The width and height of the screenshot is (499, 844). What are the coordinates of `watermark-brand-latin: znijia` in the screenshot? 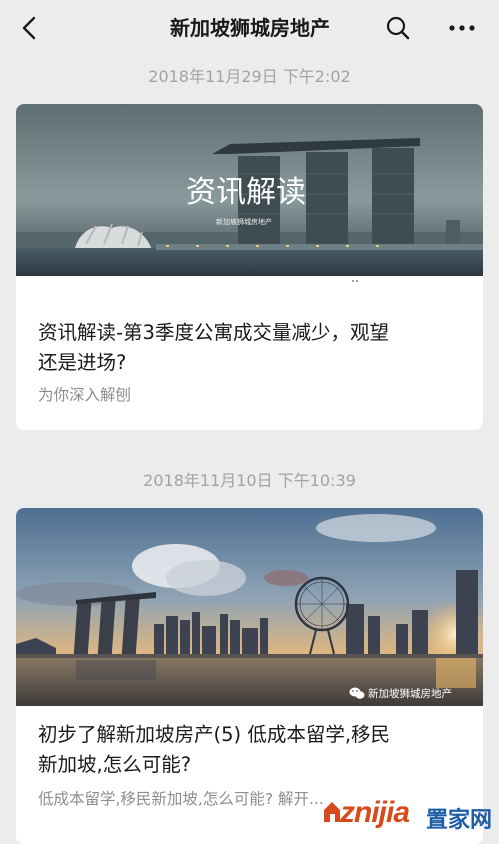 It's located at (375, 812).